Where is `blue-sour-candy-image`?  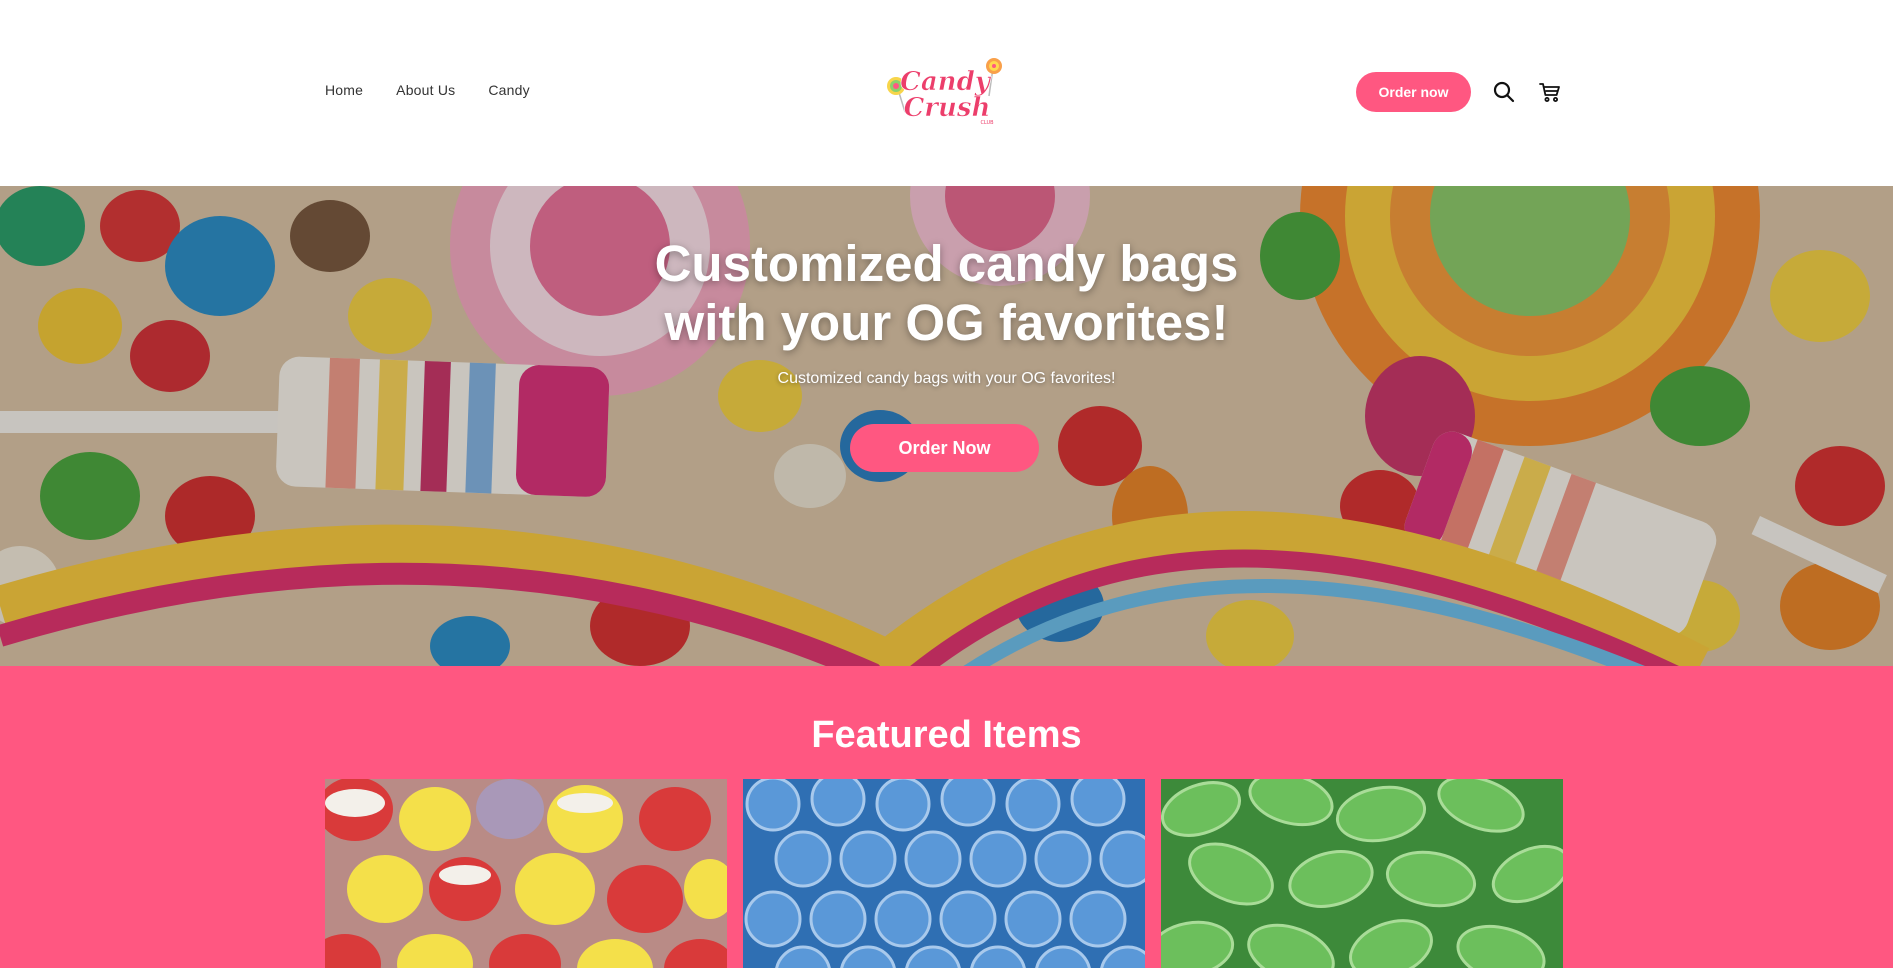
blue-sour-candy-image is located at coordinates (944, 873).